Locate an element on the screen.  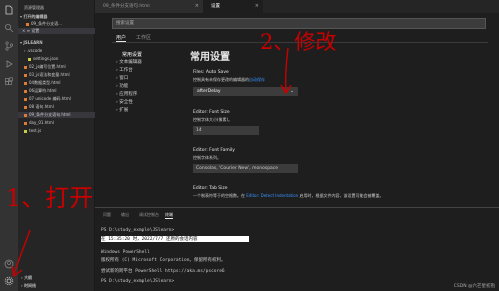
annotation-open: 1、打开 is located at coordinates (50, 198).